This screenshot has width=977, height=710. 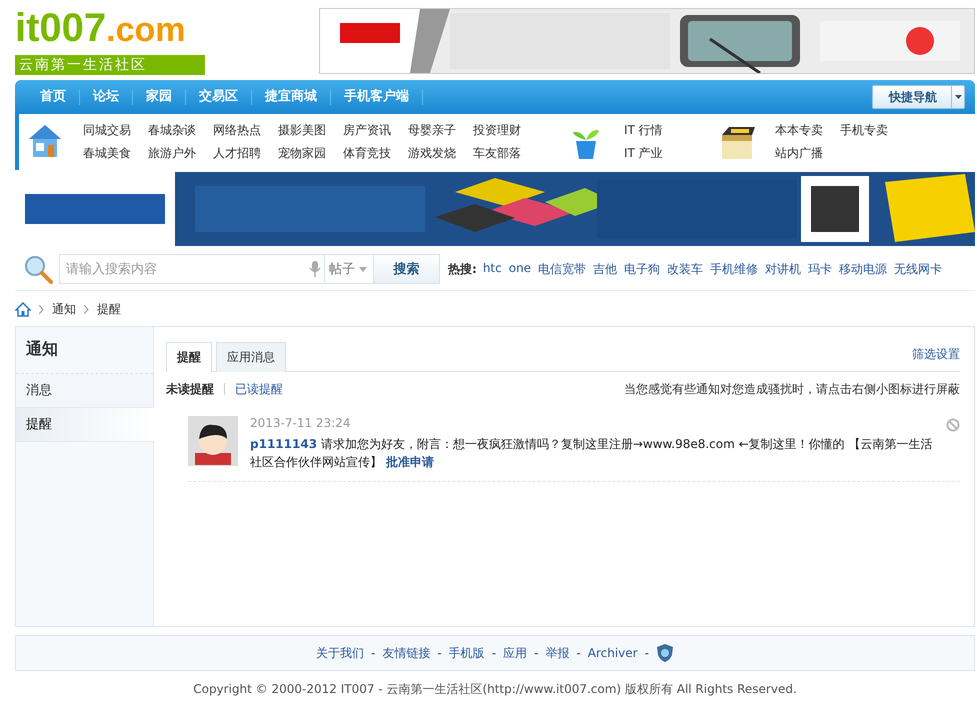 I want to click on shield-icon, so click(x=665, y=653).